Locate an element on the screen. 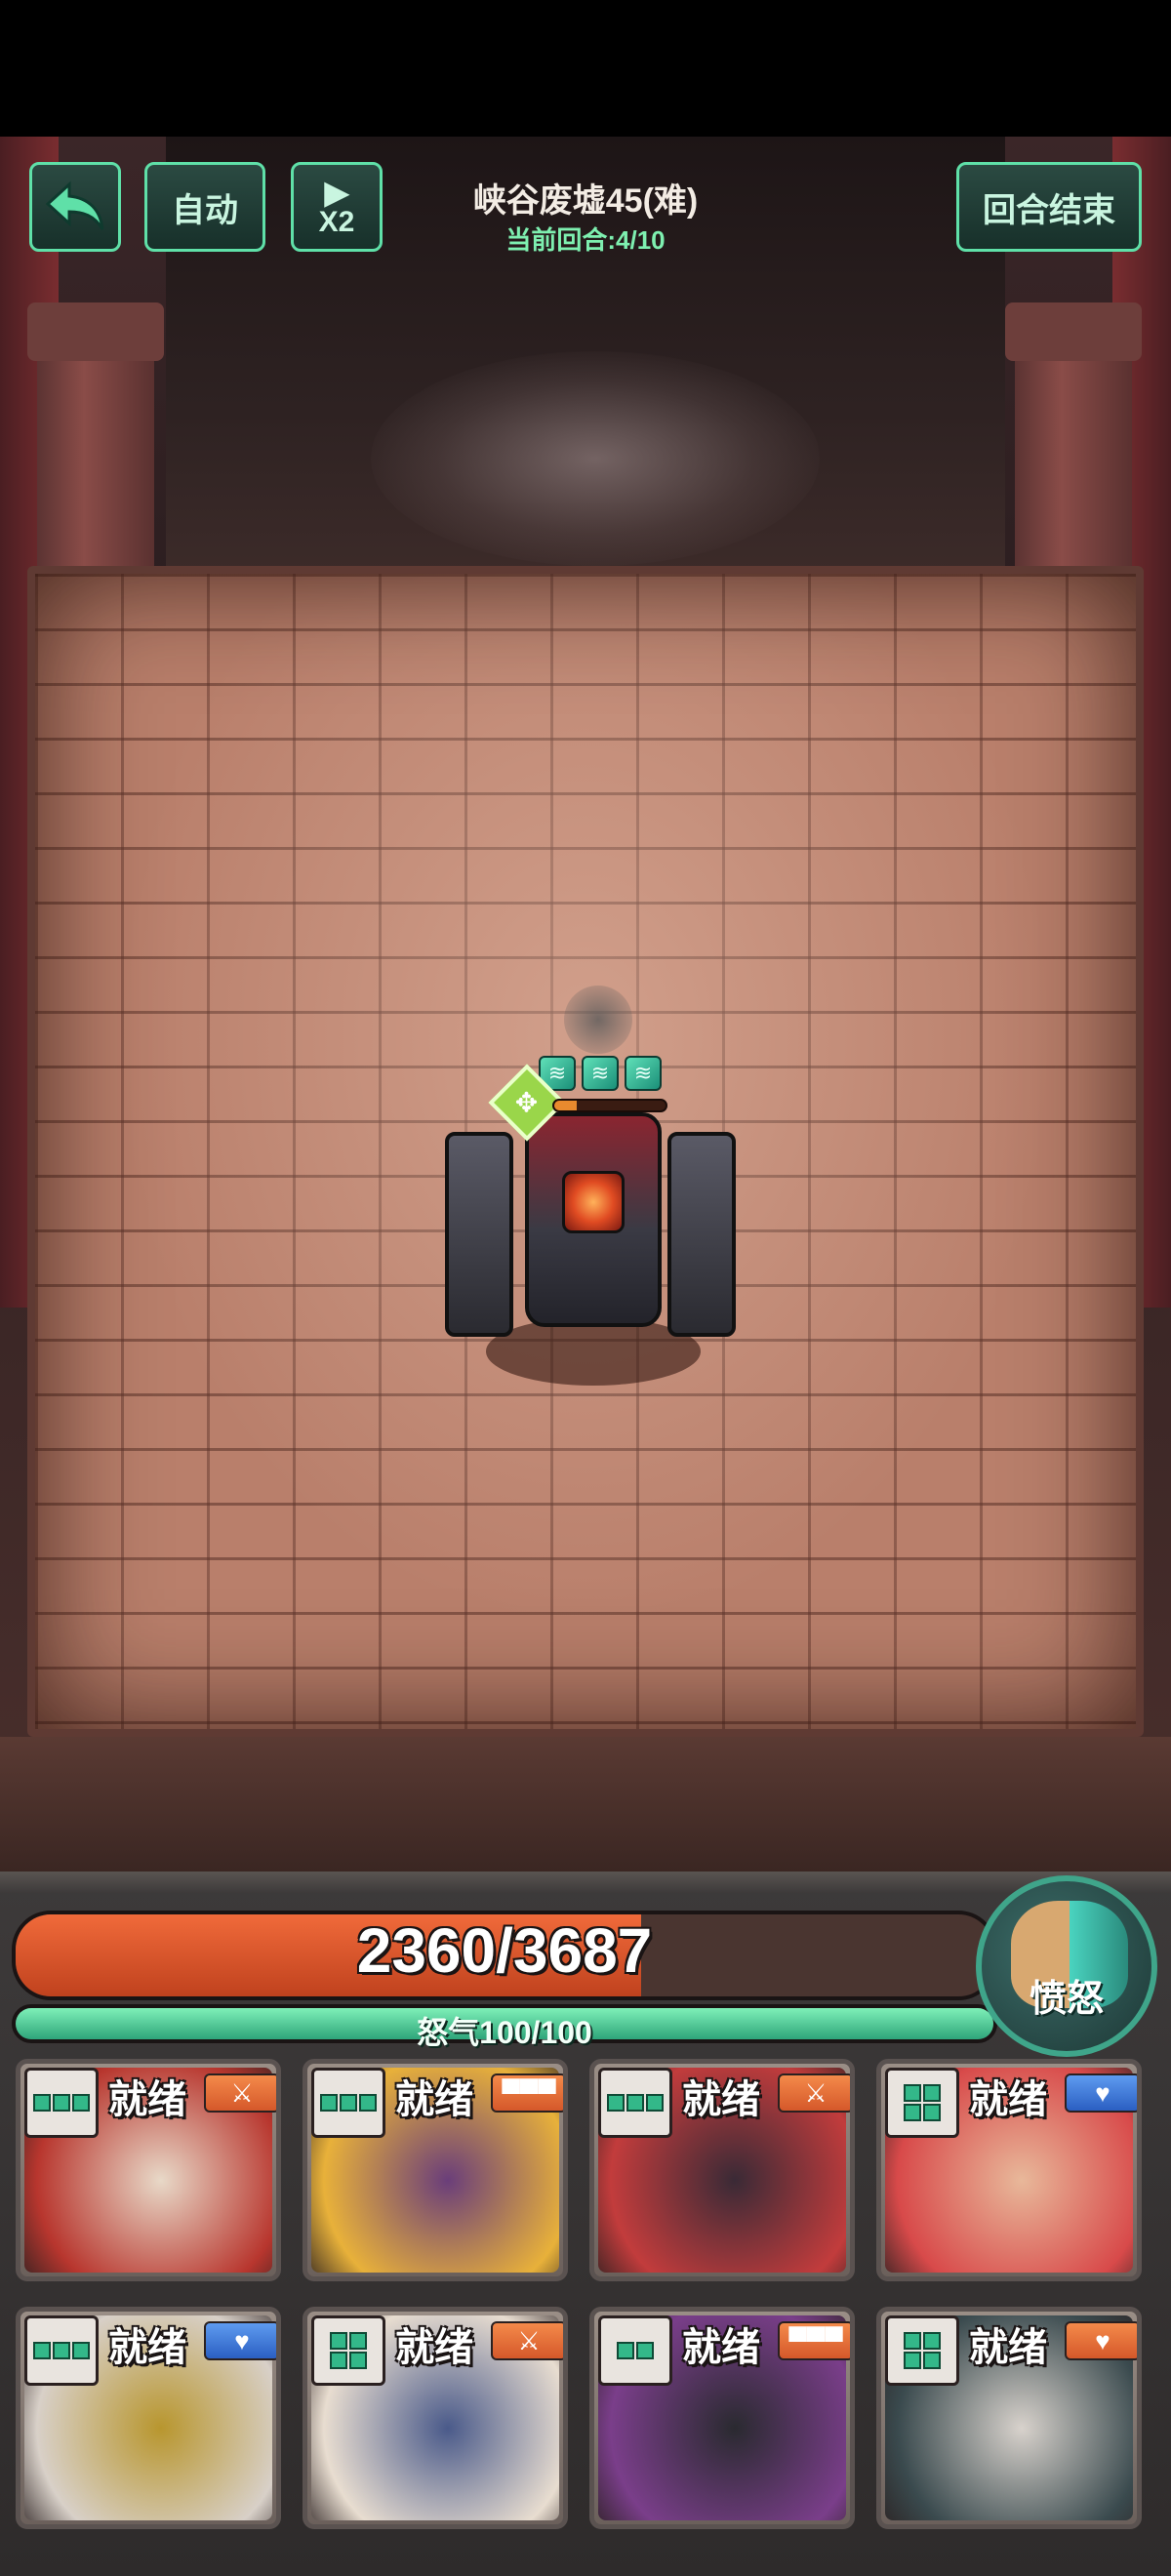  auto-button: 自动 is located at coordinates (204, 207).